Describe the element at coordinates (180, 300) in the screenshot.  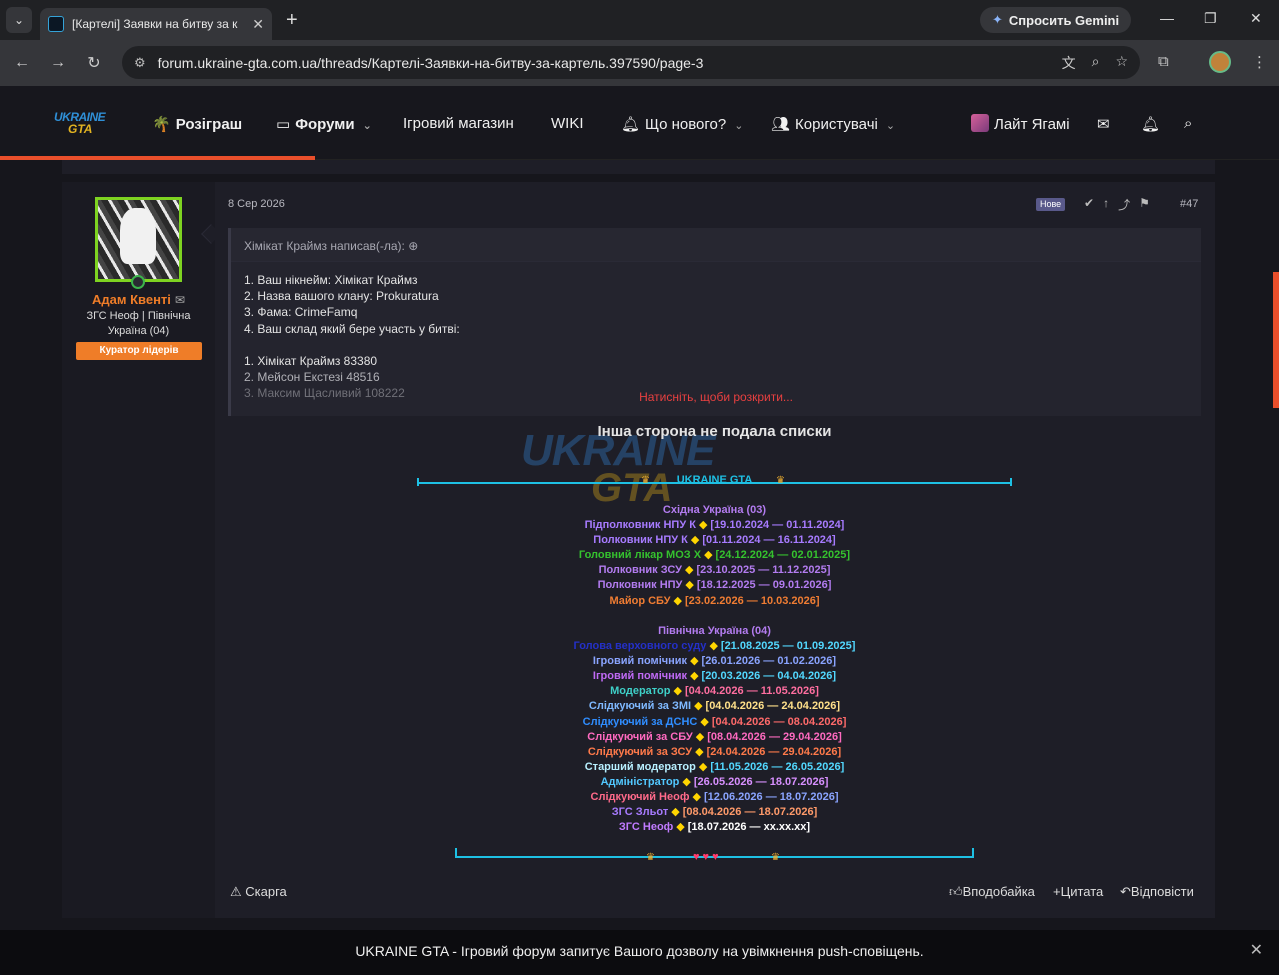
I see `message-icon: ✉` at that location.